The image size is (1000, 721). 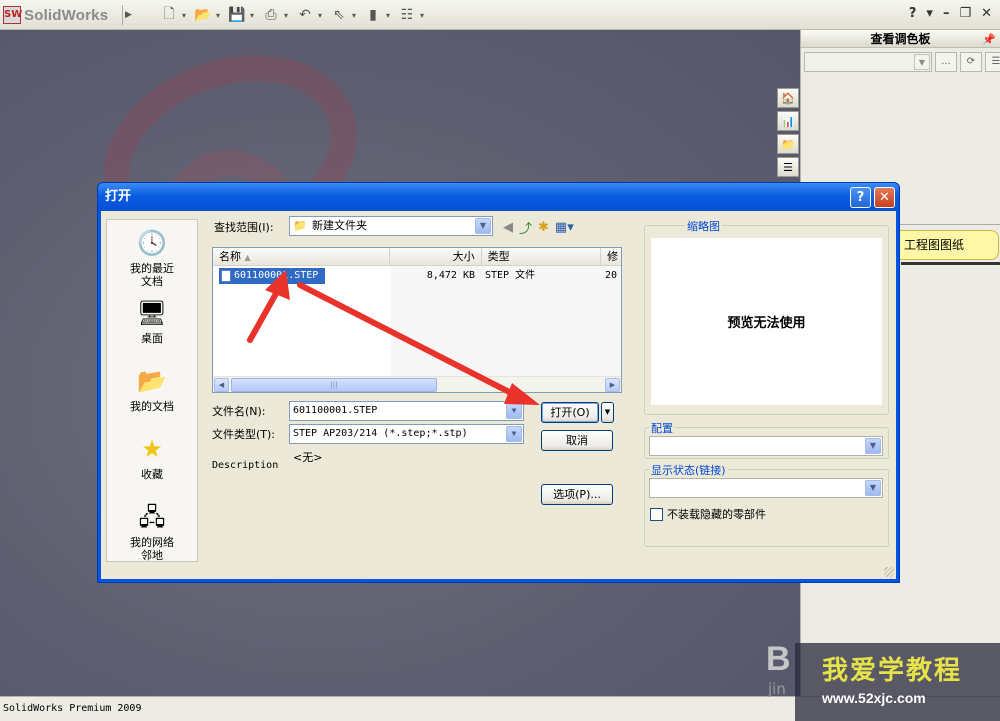 What do you see at coordinates (788, 98) in the screenshot?
I see `home-icon: 🏠` at bounding box center [788, 98].